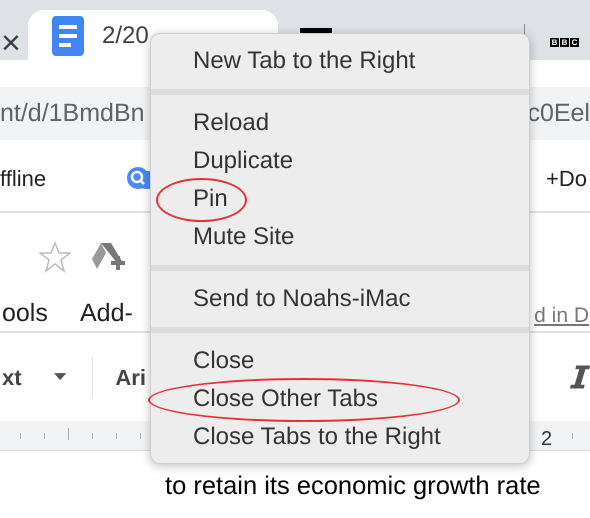 Image resolution: width=590 pixels, height=518 pixels. Describe the element at coordinates (564, 42) in the screenshot. I see `bbc-logo: B B C` at that location.